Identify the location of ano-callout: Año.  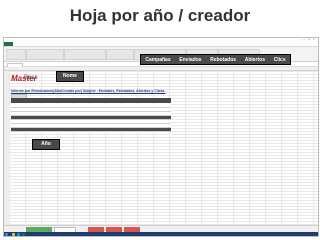
(46, 144).